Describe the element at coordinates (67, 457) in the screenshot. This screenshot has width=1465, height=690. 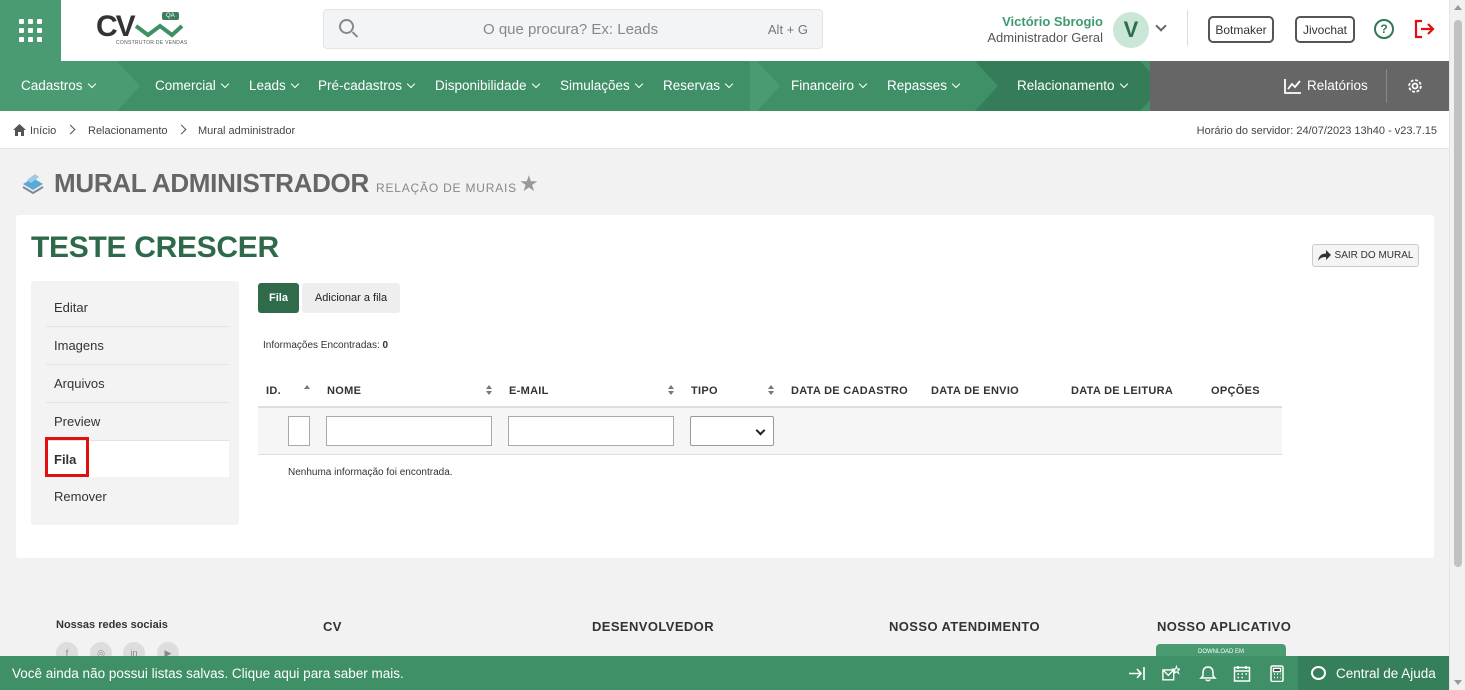
I see `selection-highlight` at that location.